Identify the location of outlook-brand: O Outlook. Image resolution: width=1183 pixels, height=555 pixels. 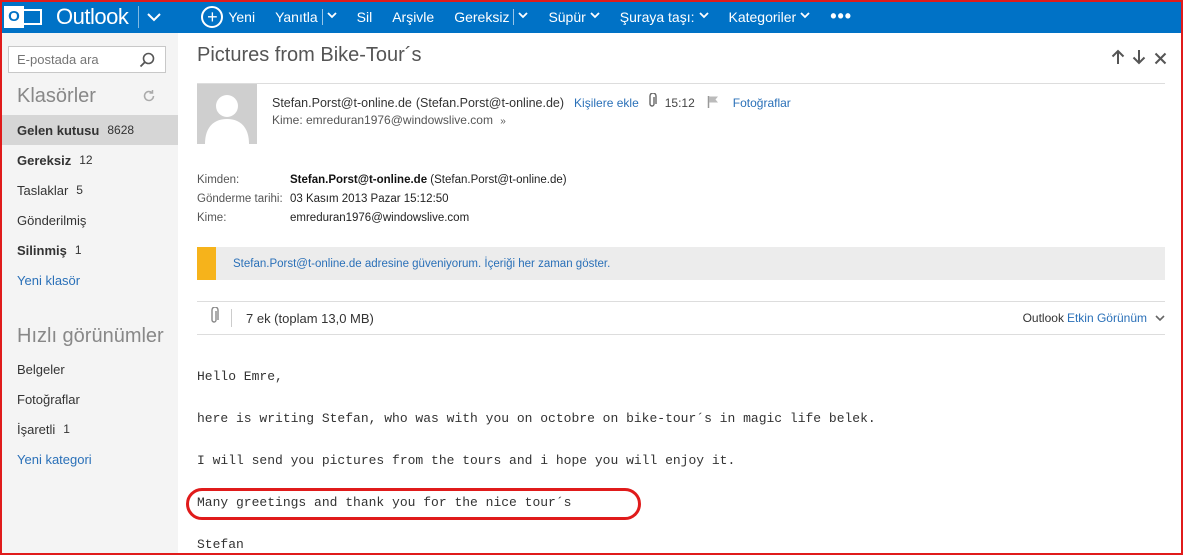
(81, 16).